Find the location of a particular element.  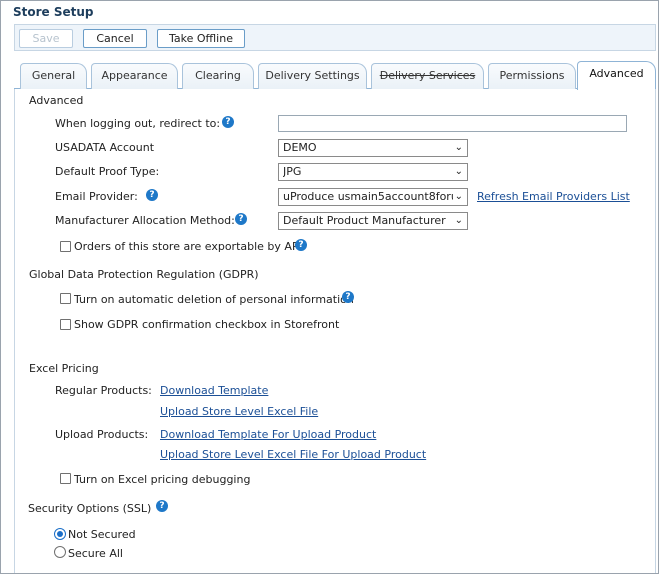

proof-type-label: Default Proof Type: is located at coordinates (107, 171).